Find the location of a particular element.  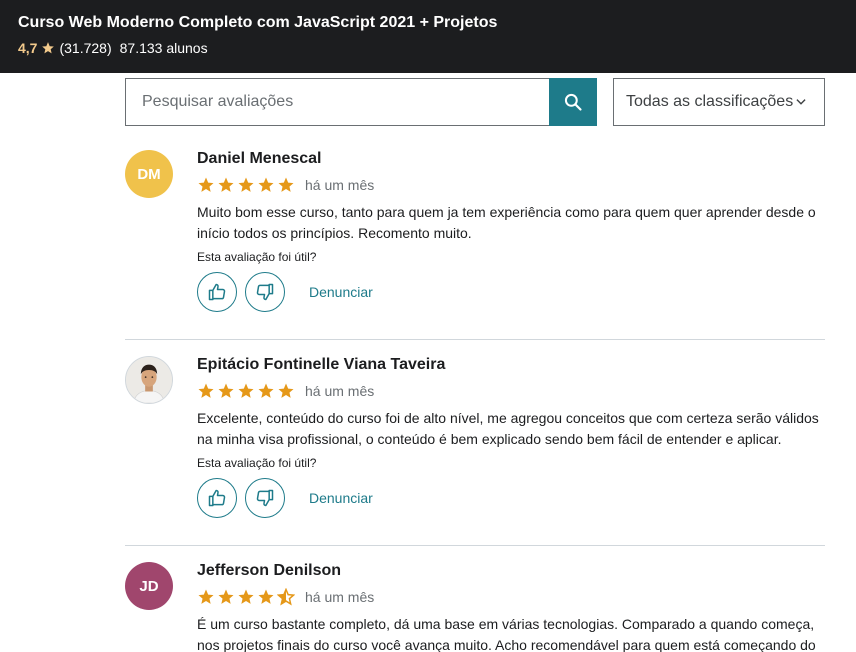

reviewer-name: Daniel Menescal is located at coordinates (259, 158).